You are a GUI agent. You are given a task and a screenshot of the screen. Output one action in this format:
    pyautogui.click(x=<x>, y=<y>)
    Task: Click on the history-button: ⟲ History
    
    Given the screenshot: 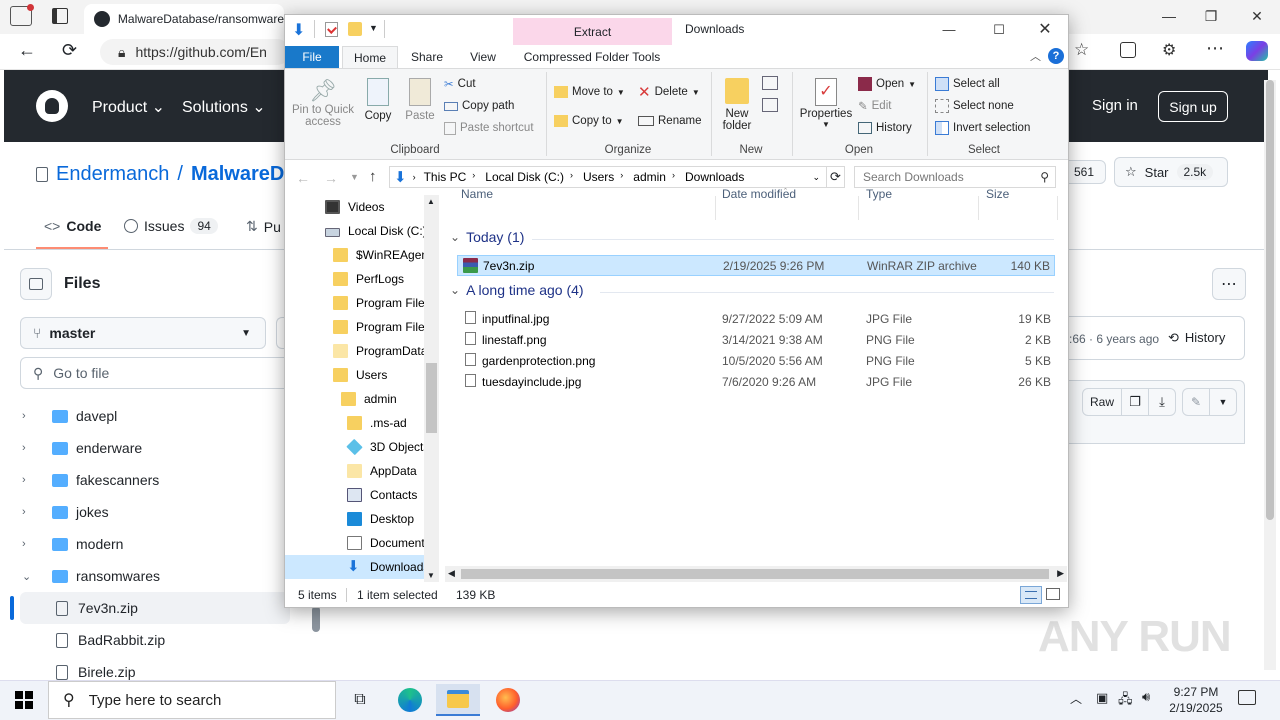 What is the action you would take?
    pyautogui.click(x=1196, y=338)
    